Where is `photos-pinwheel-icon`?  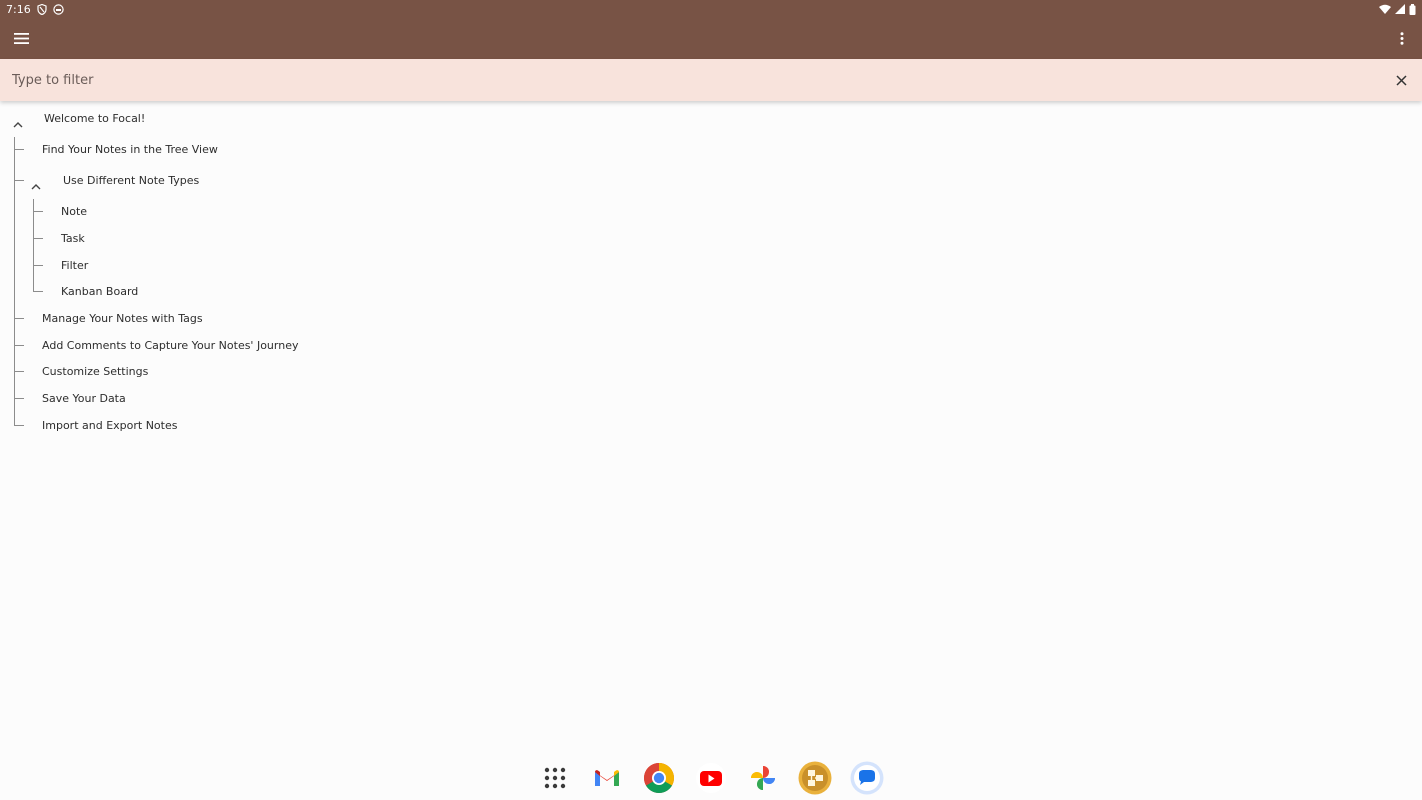 photos-pinwheel-icon is located at coordinates (763, 778).